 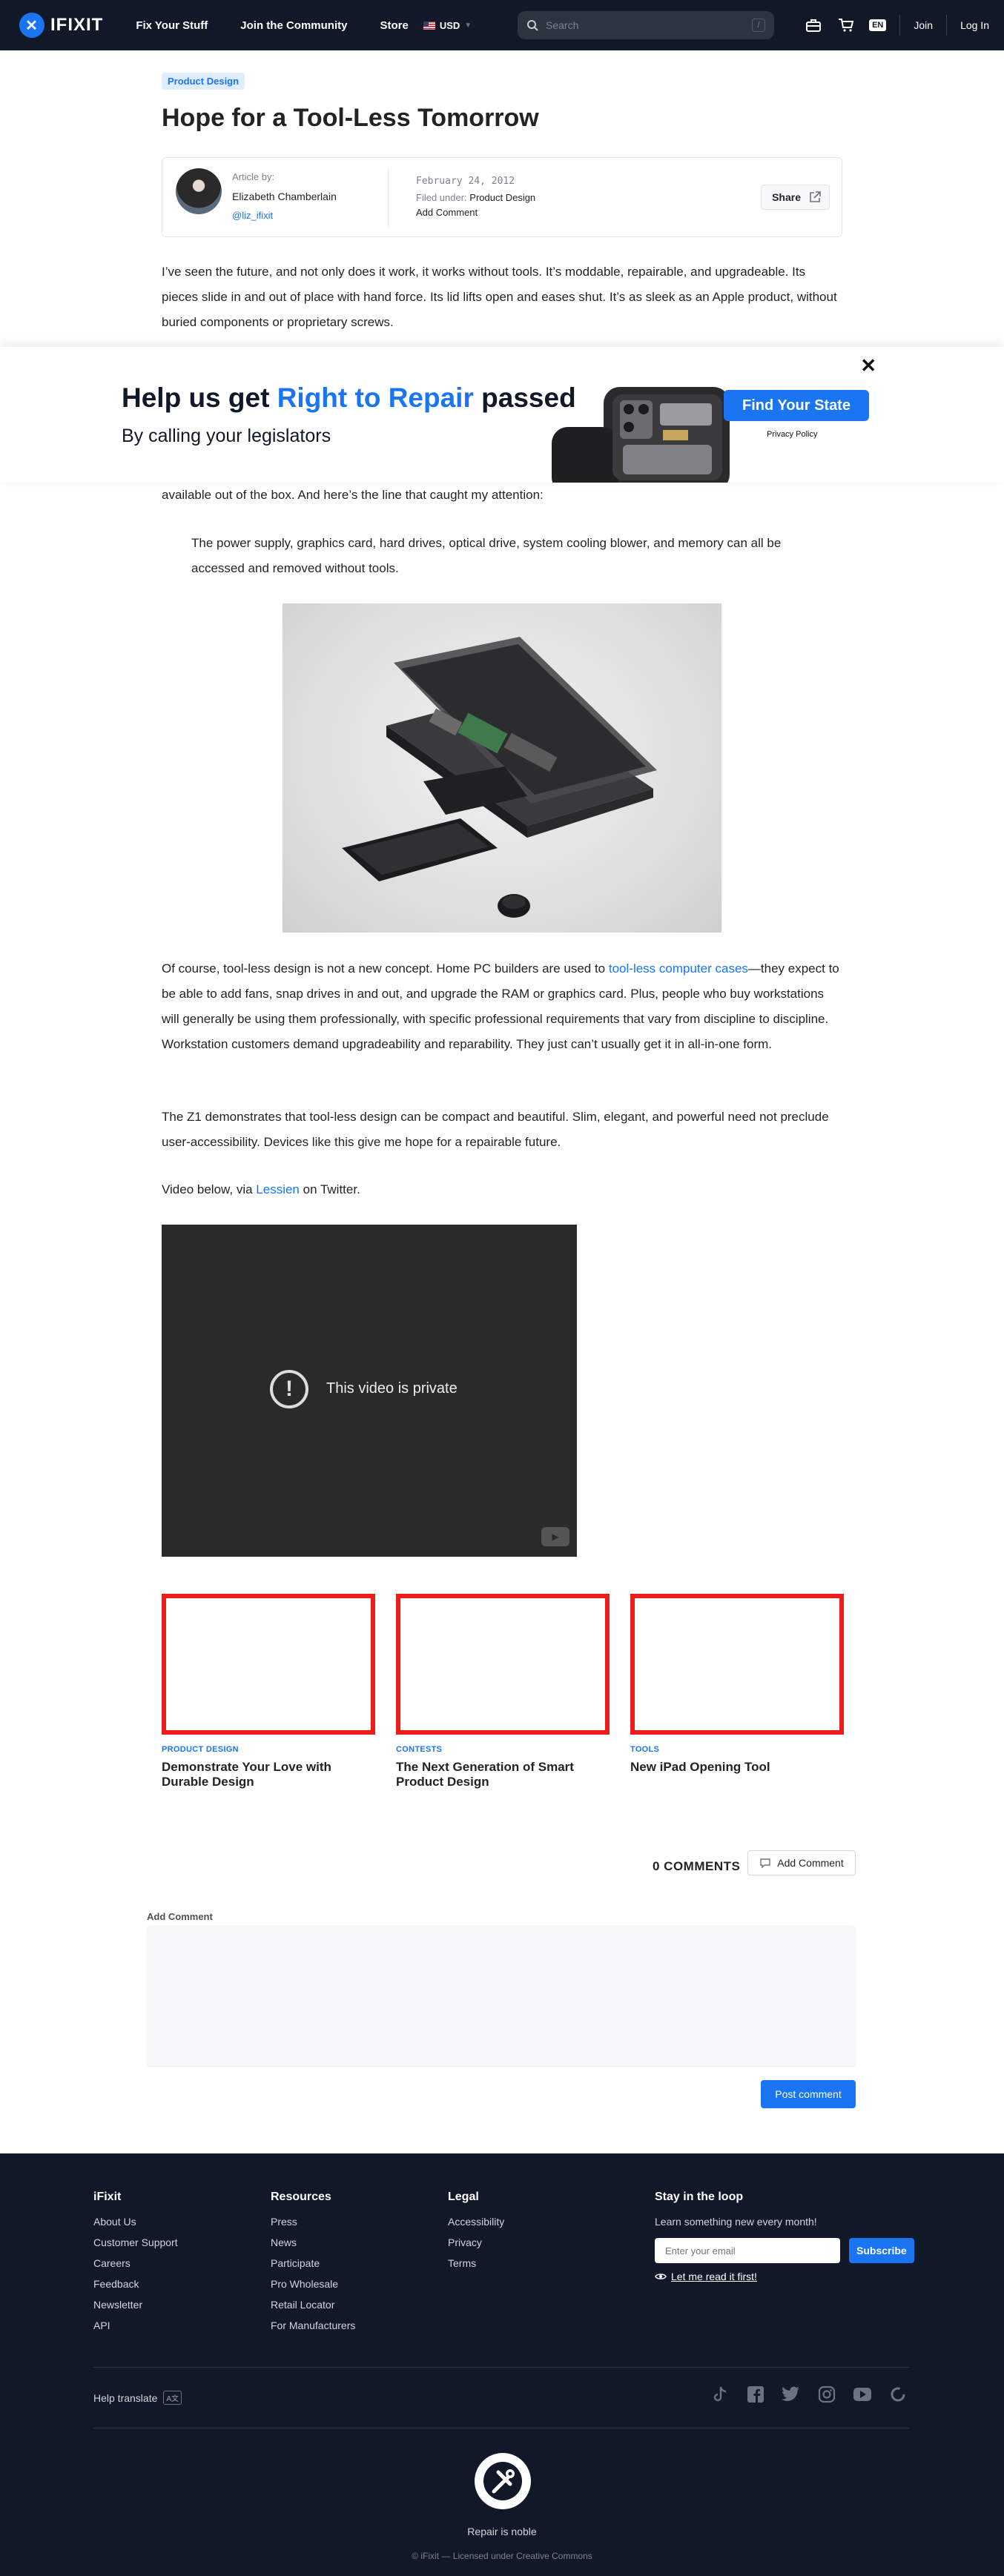 What do you see at coordinates (881, 2250) in the screenshot?
I see `subscribe-button: Subscribe` at bounding box center [881, 2250].